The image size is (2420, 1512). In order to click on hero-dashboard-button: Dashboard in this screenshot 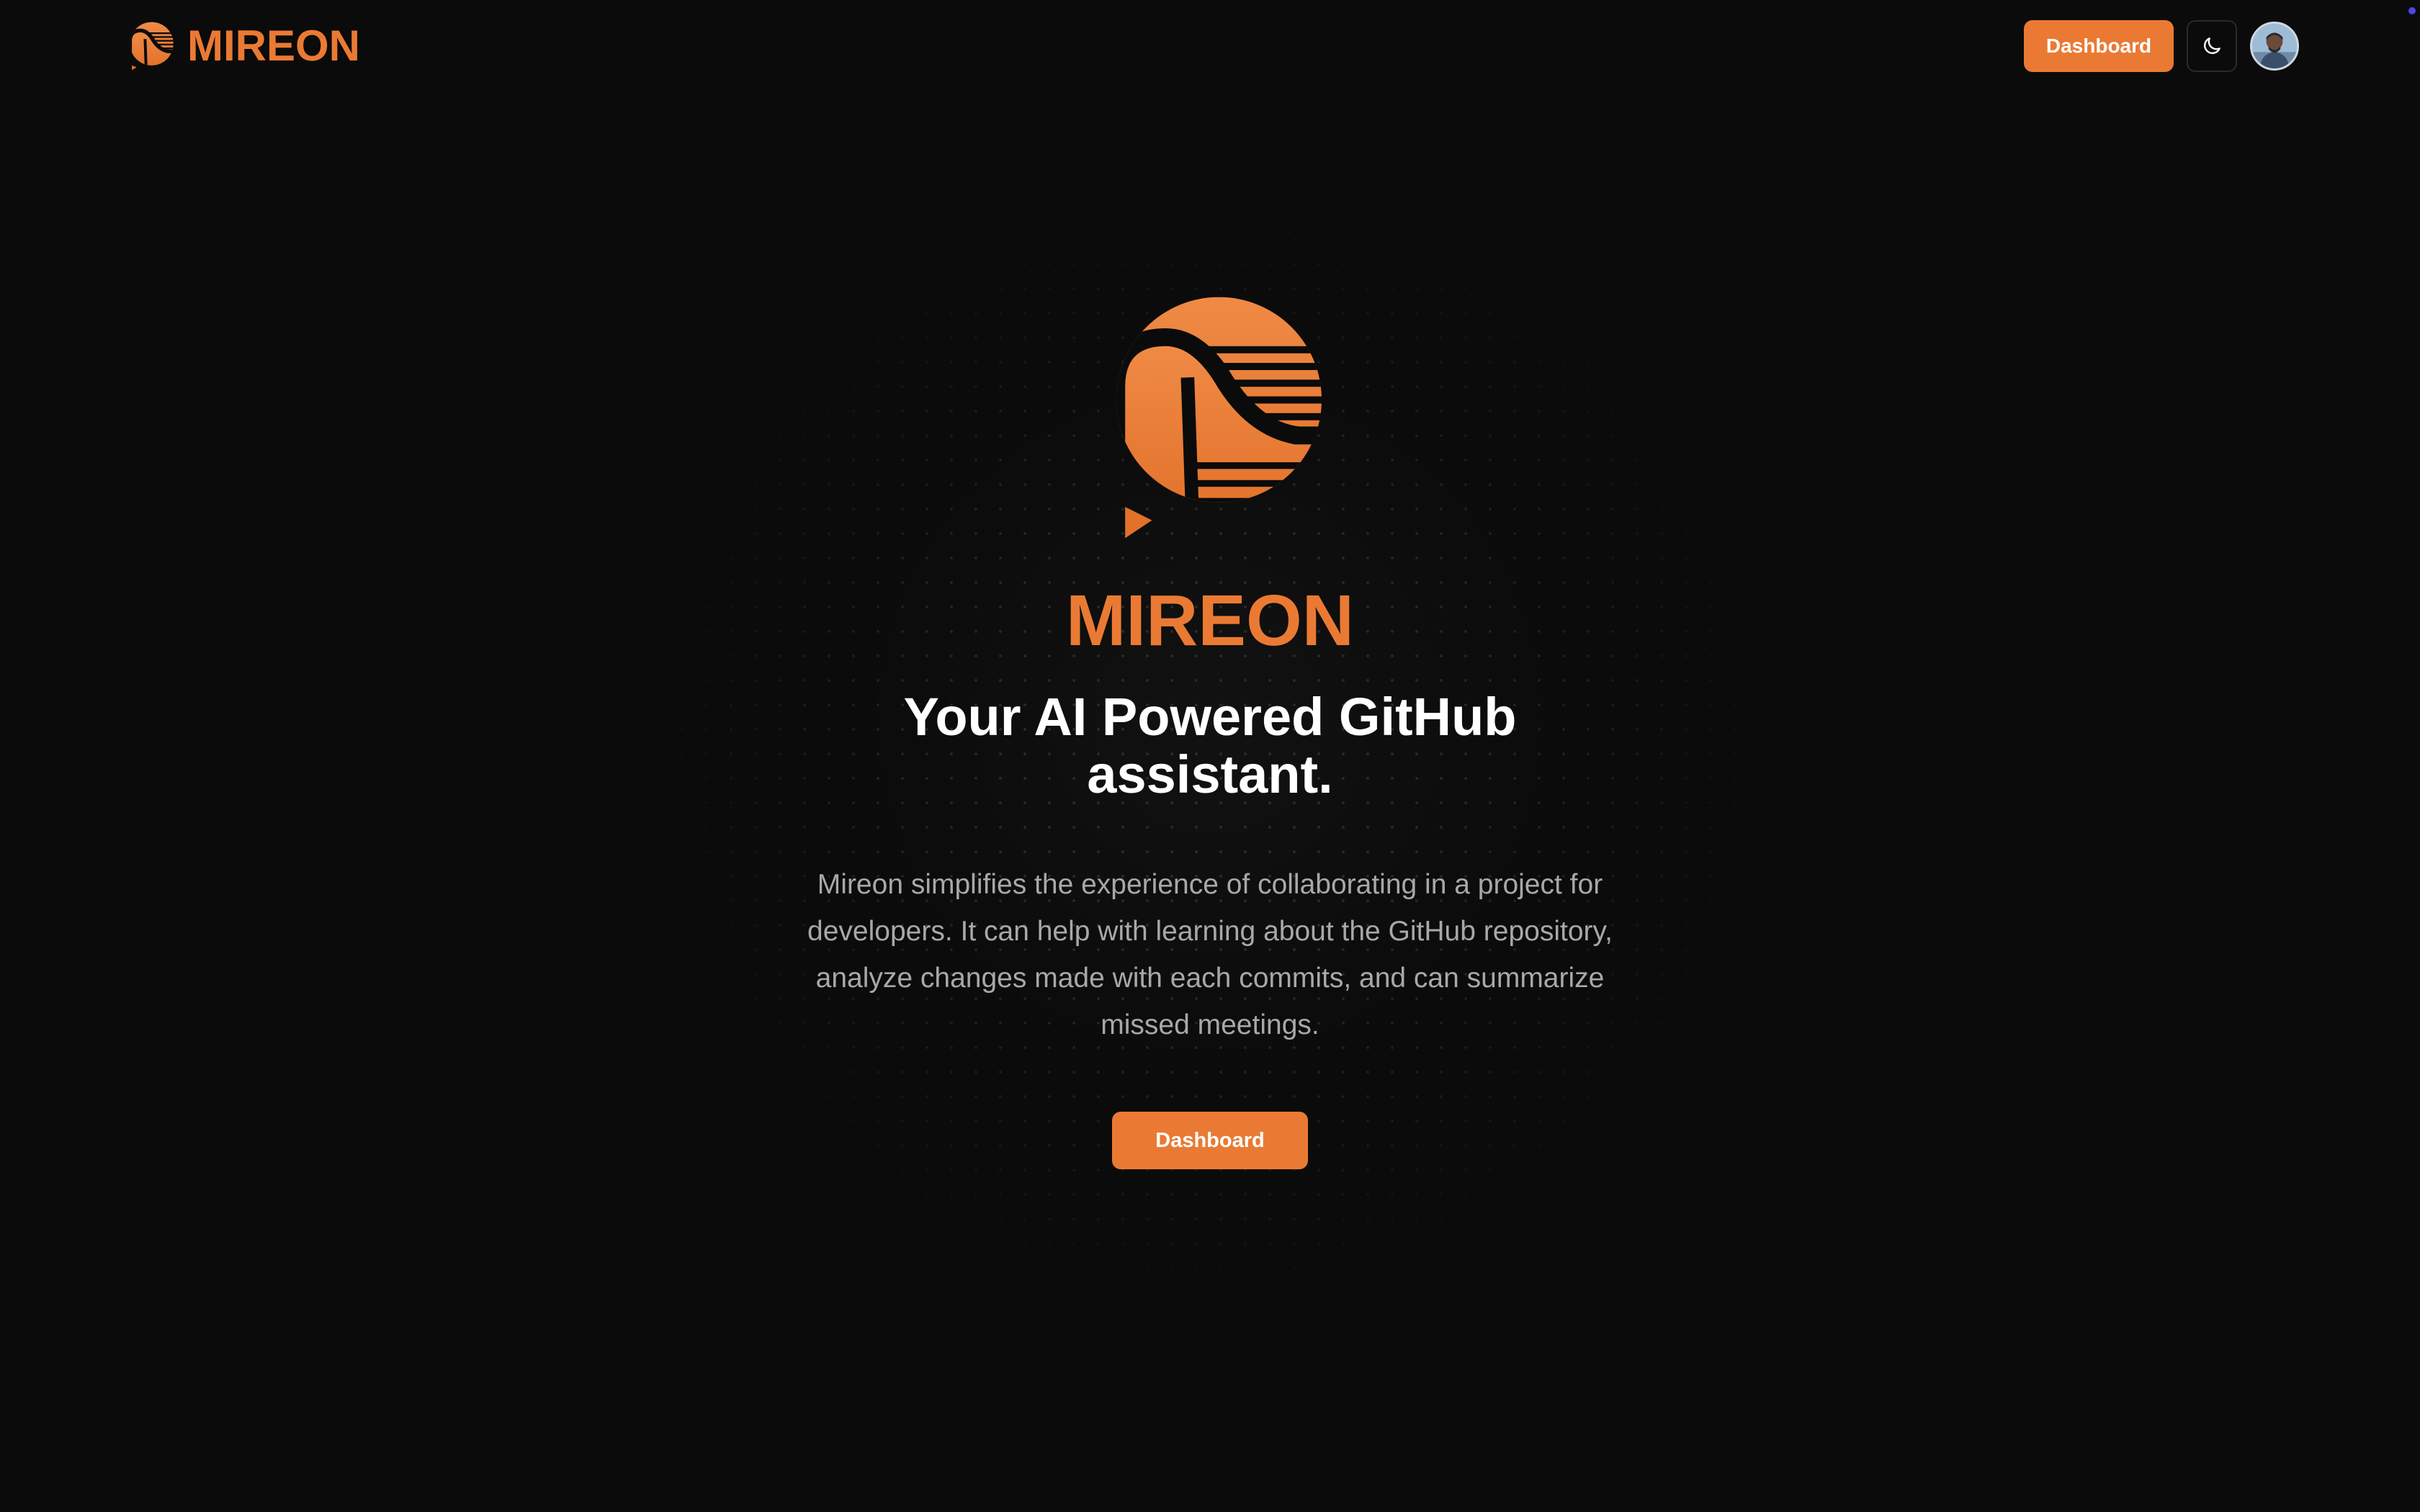, I will do `click(1210, 1140)`.